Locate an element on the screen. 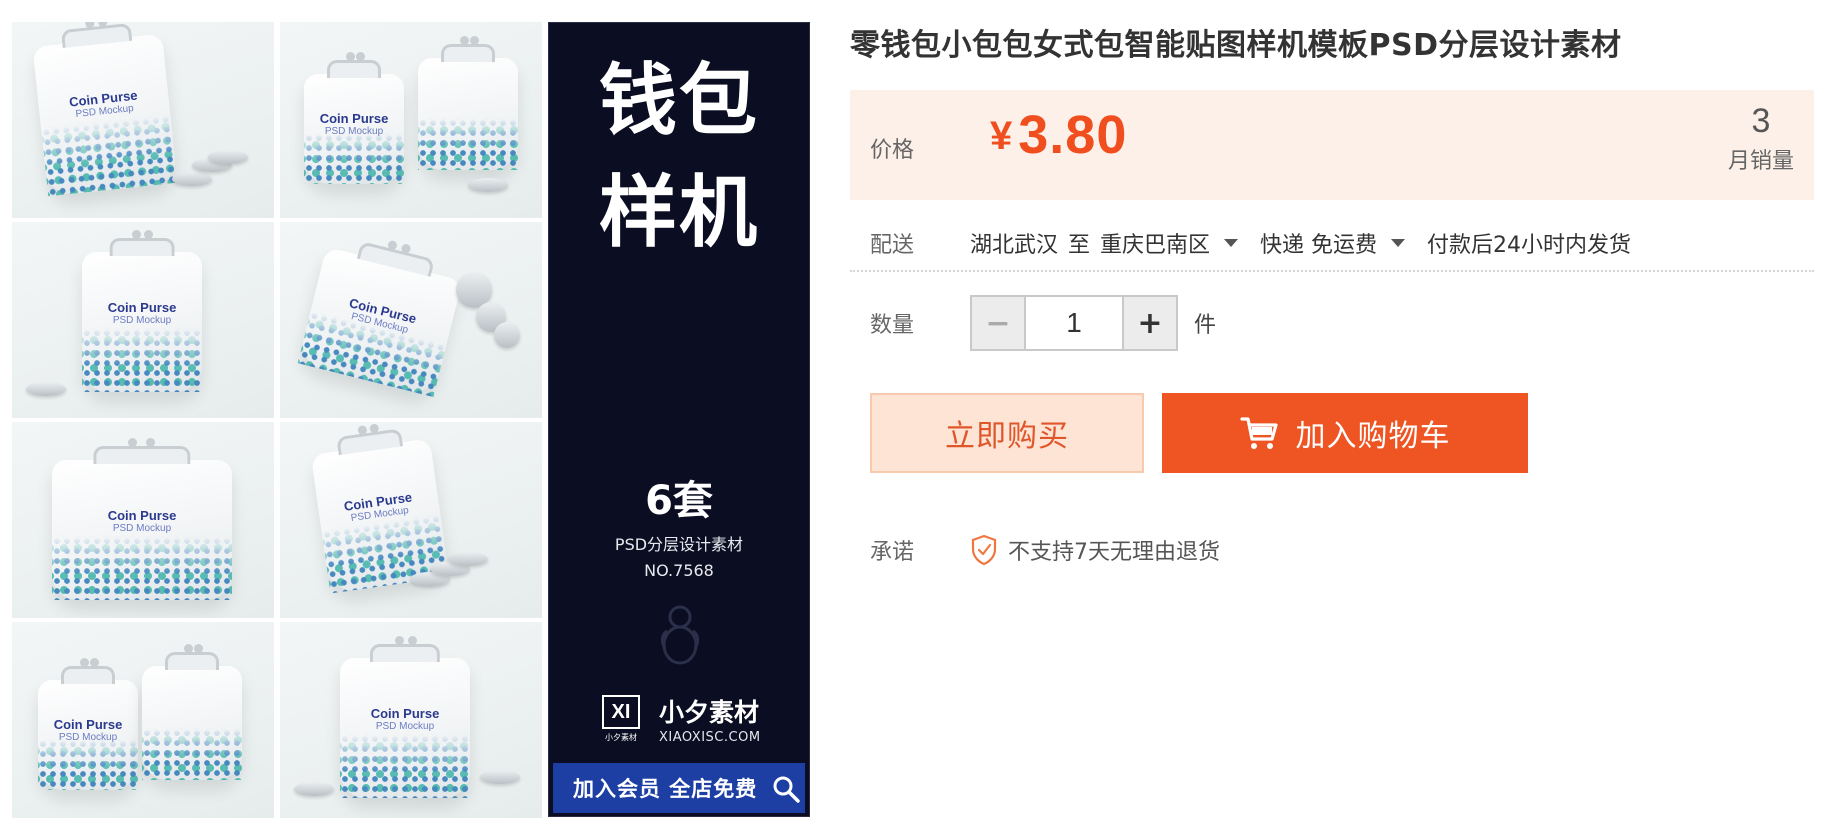 This screenshot has height=828, width=1830. price-value: ¥3.80 is located at coordinates (1058, 135).